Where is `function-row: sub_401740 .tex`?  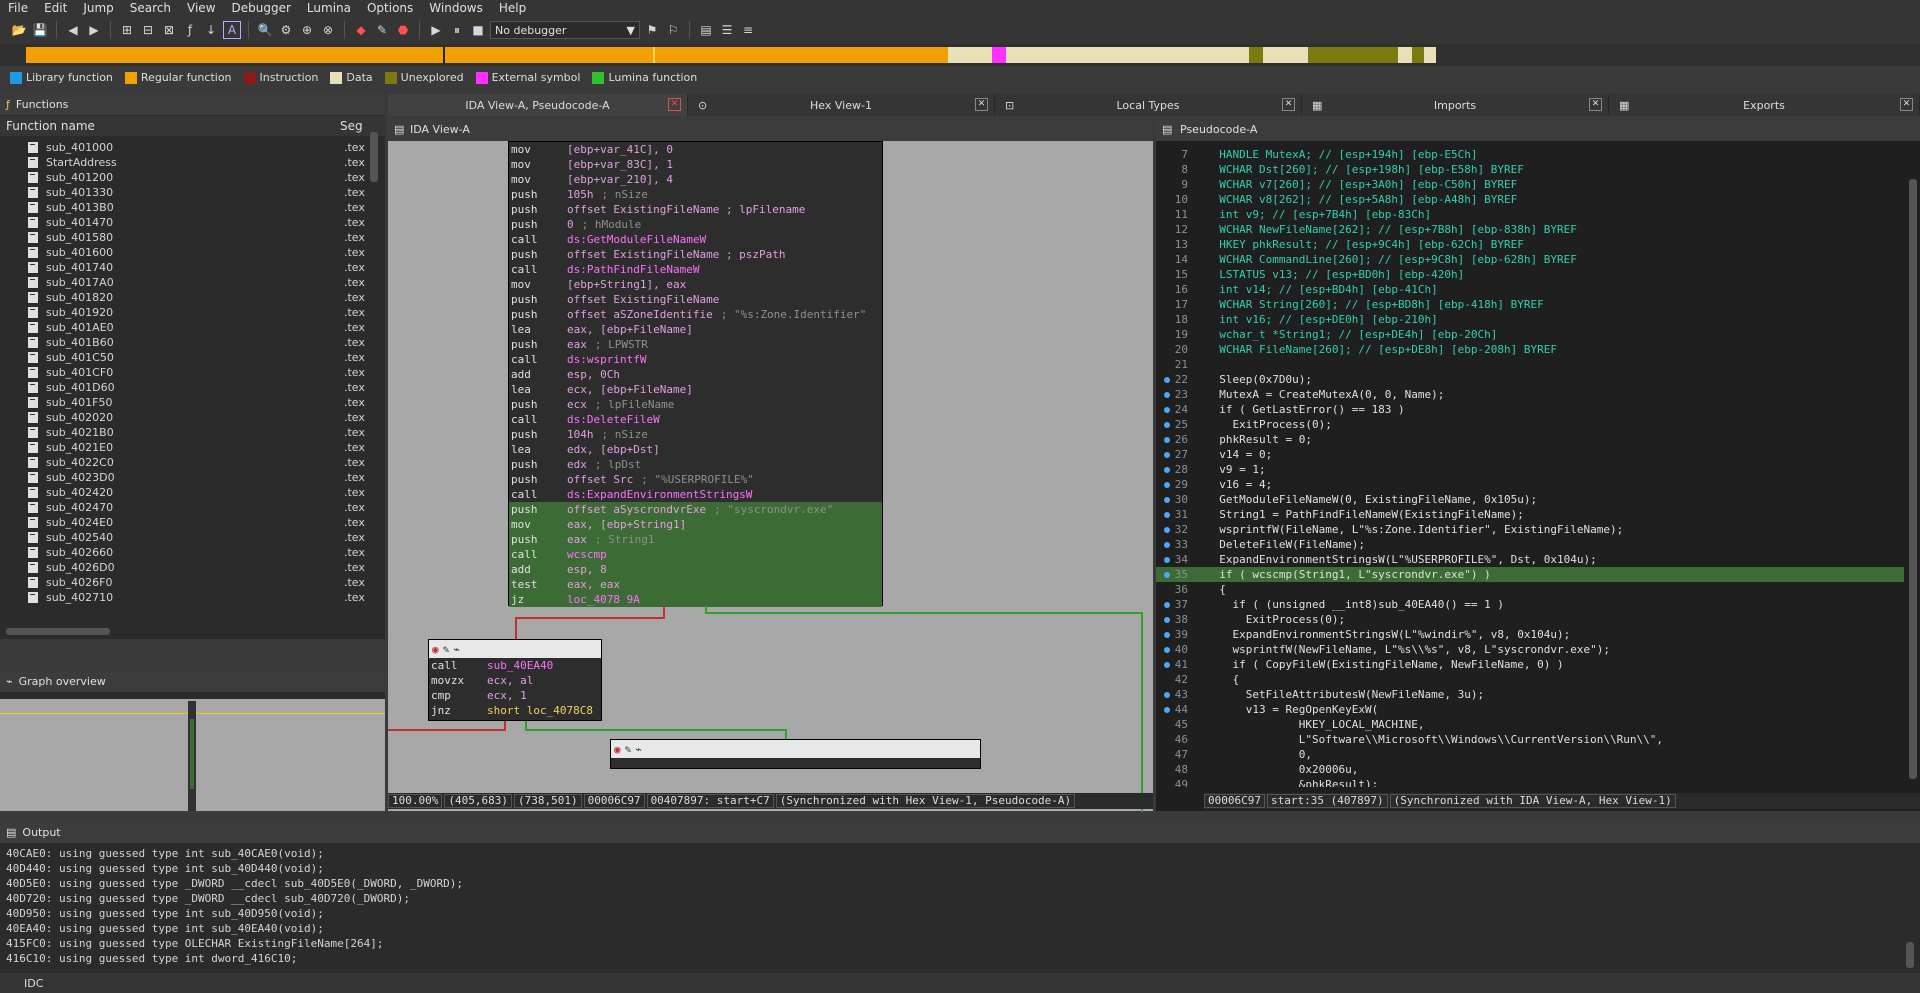 function-row: sub_401740 .tex is located at coordinates (185, 267).